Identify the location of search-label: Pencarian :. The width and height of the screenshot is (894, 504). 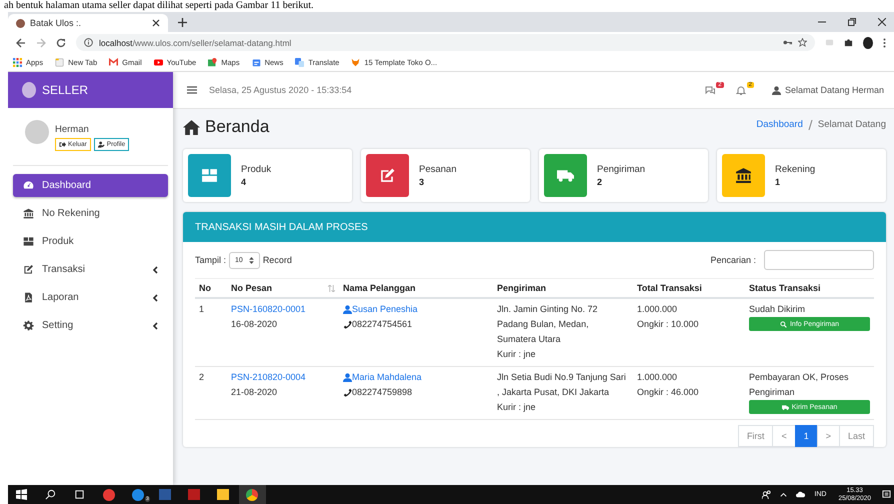
(733, 260).